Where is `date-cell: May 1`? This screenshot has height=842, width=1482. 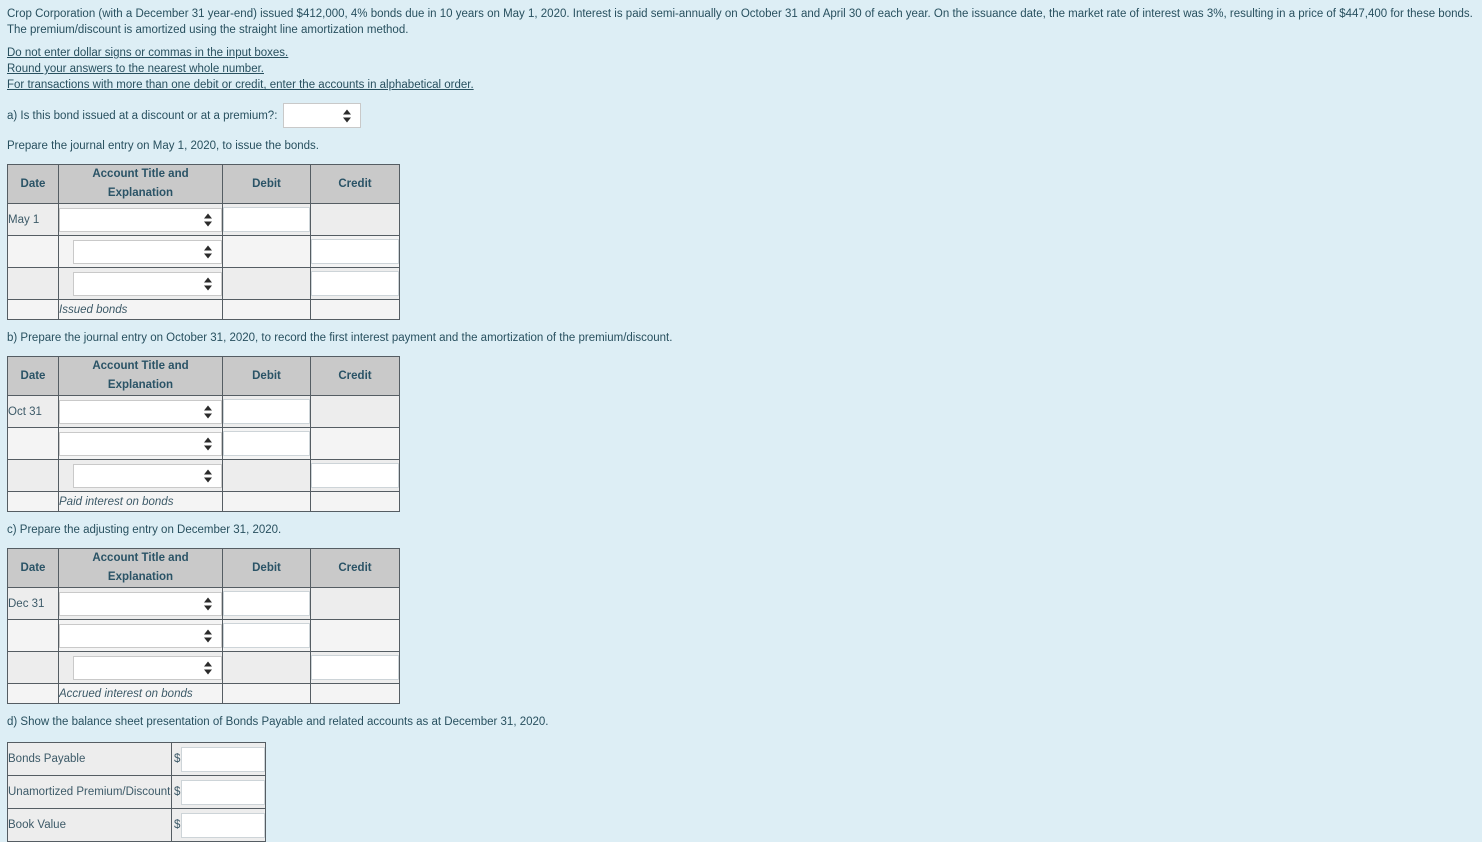 date-cell: May 1 is located at coordinates (33, 219).